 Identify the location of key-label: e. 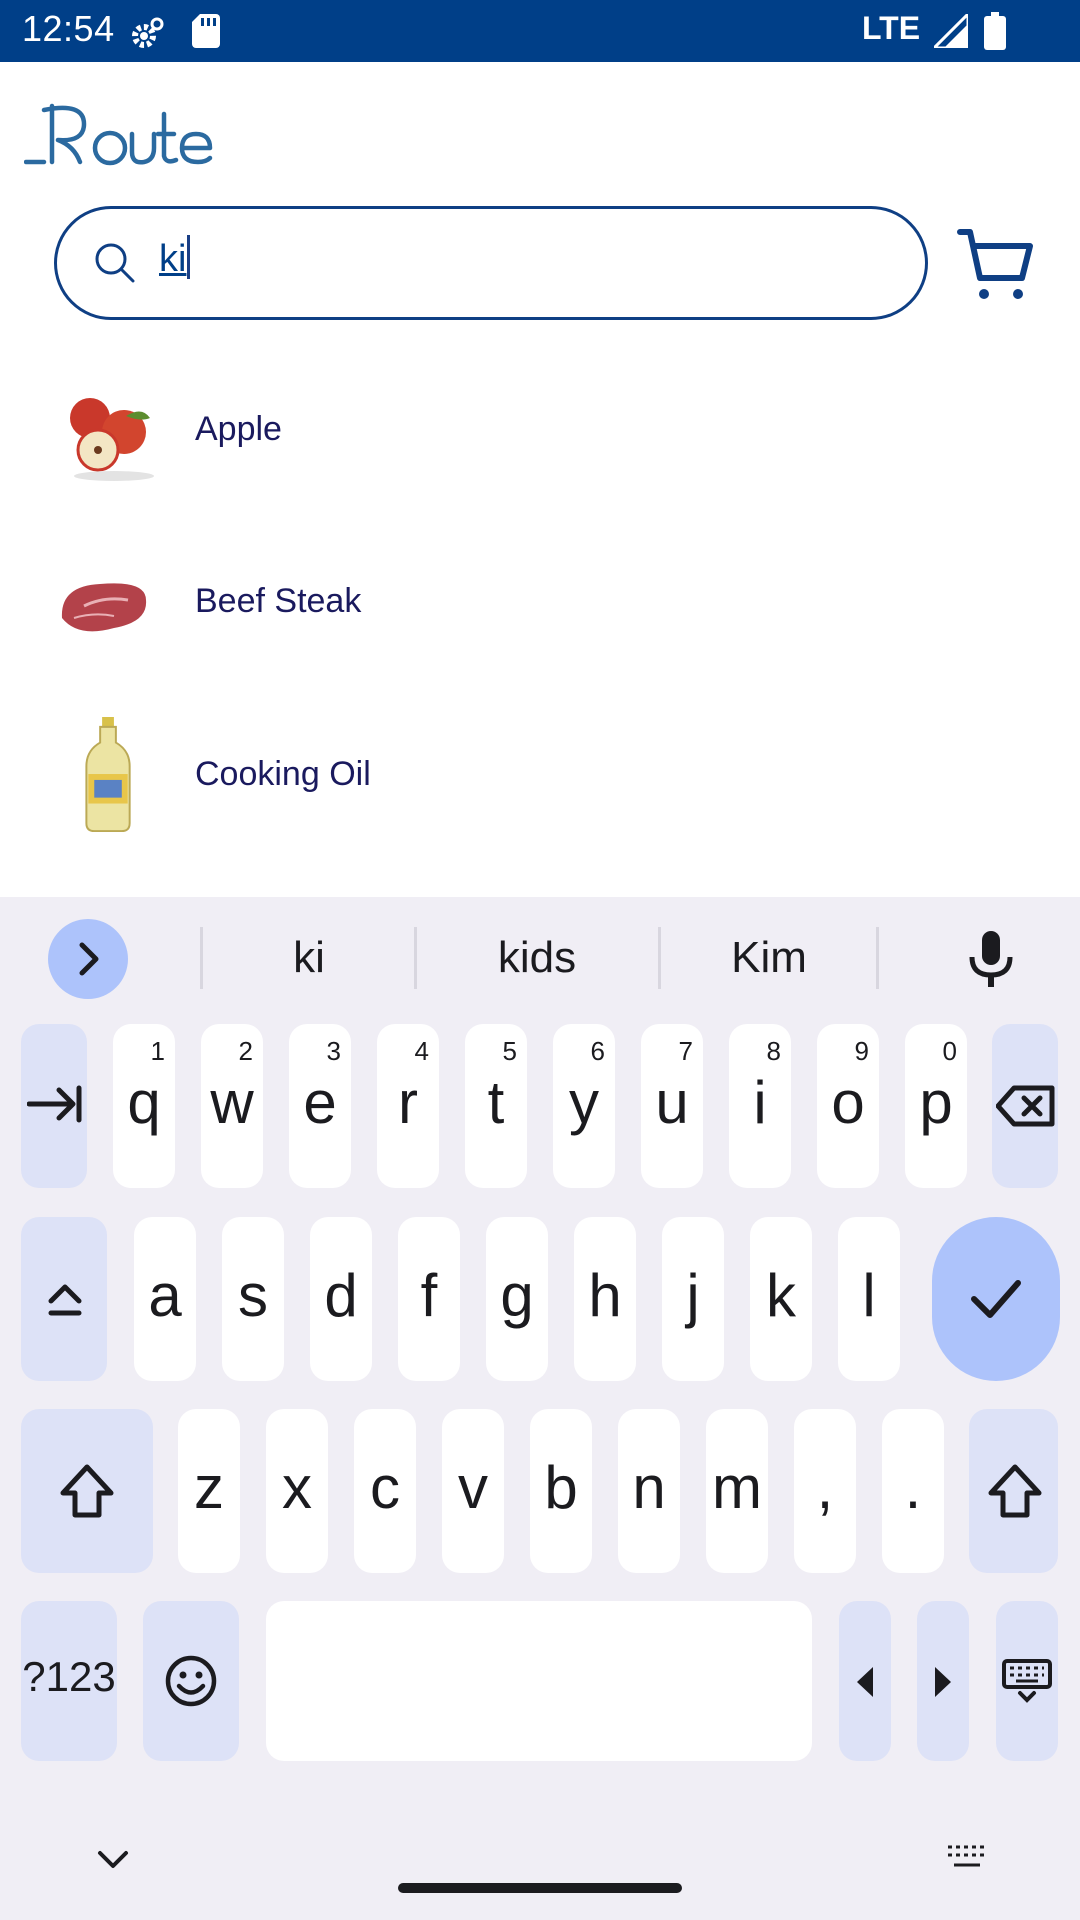
(320, 1102).